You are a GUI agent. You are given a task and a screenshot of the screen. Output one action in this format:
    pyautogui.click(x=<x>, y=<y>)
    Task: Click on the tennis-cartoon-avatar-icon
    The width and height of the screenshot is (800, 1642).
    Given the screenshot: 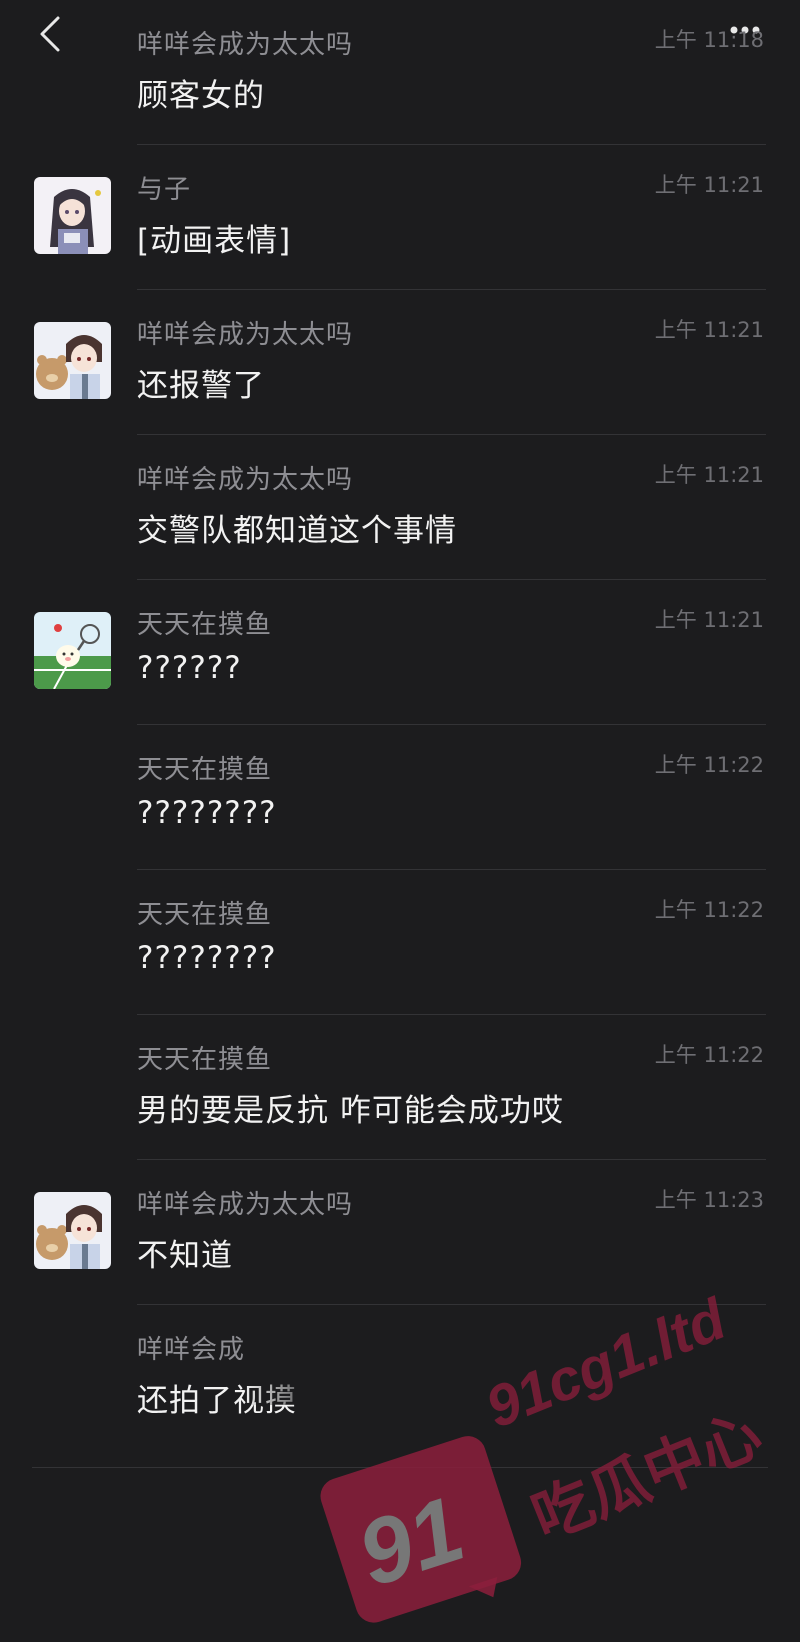 What is the action you would take?
    pyautogui.click(x=72, y=650)
    